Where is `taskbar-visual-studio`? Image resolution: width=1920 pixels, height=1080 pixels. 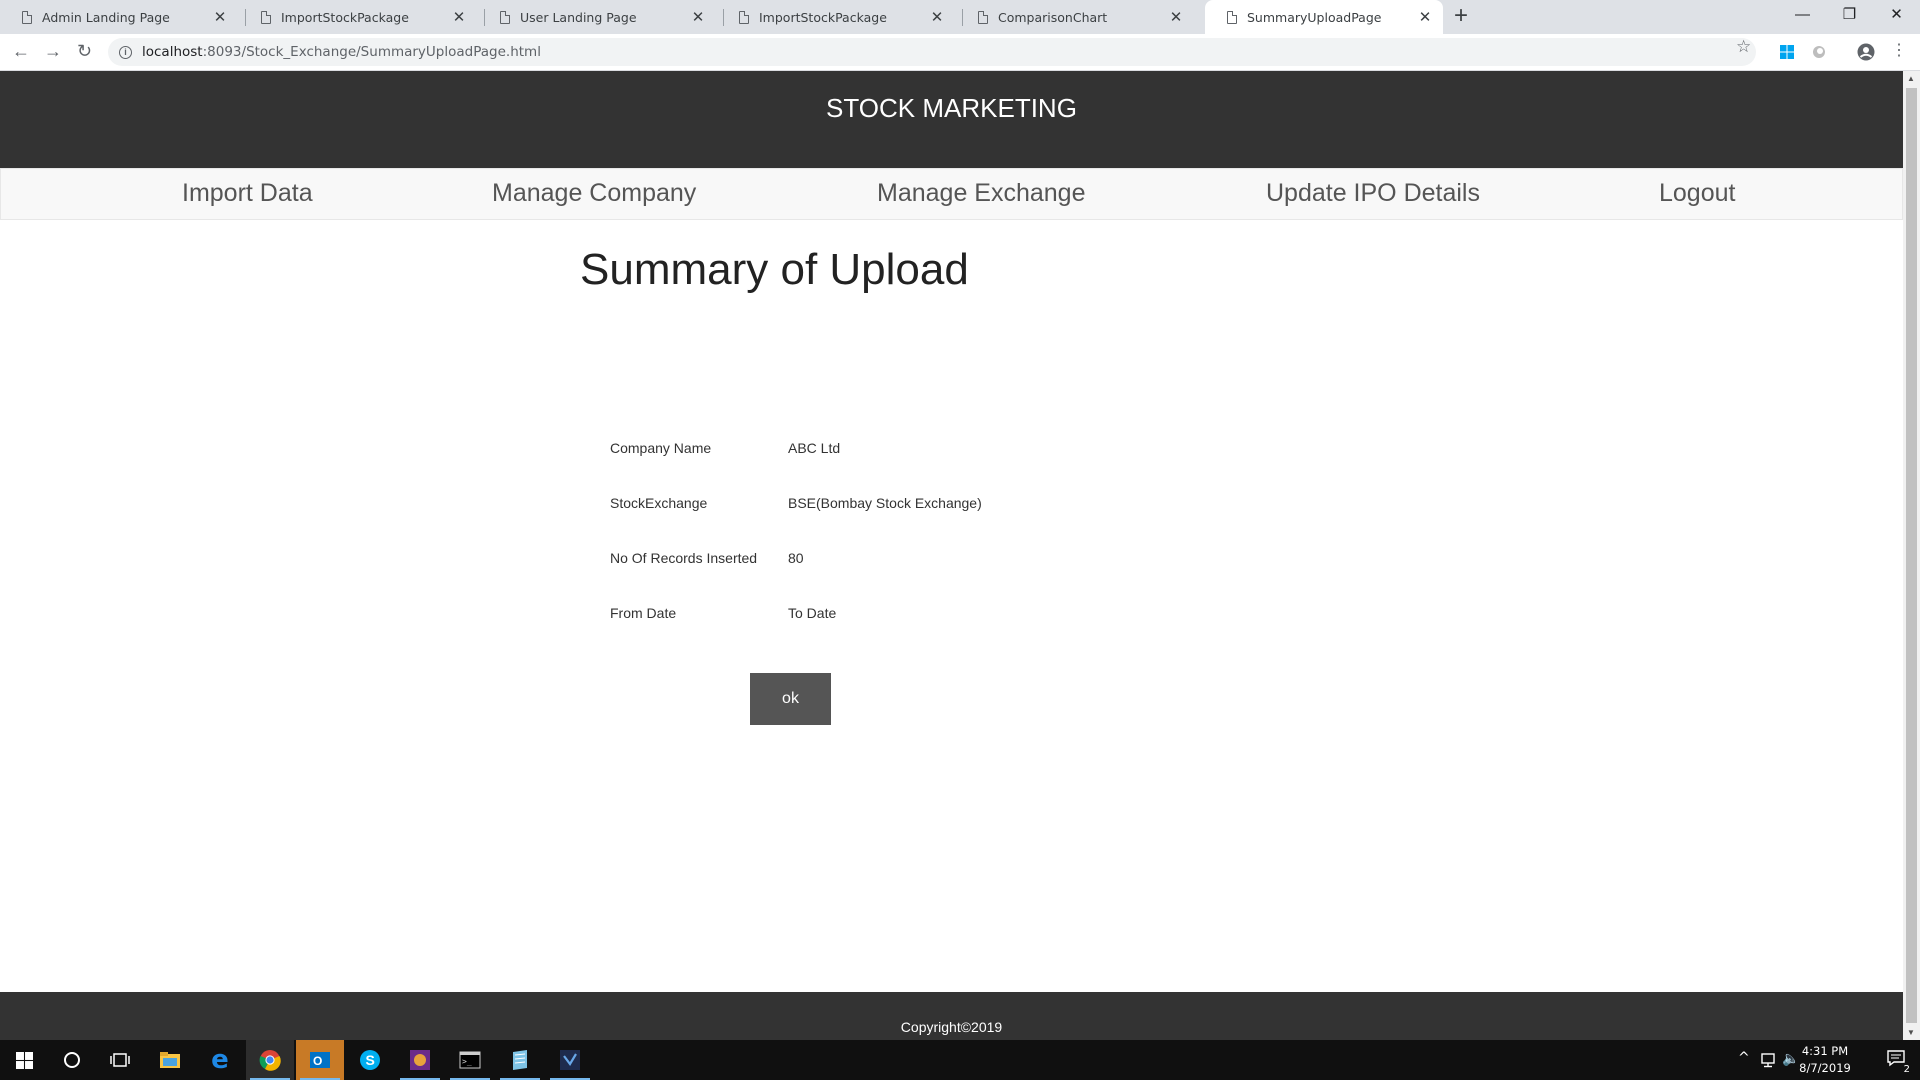
taskbar-visual-studio is located at coordinates (570, 1060).